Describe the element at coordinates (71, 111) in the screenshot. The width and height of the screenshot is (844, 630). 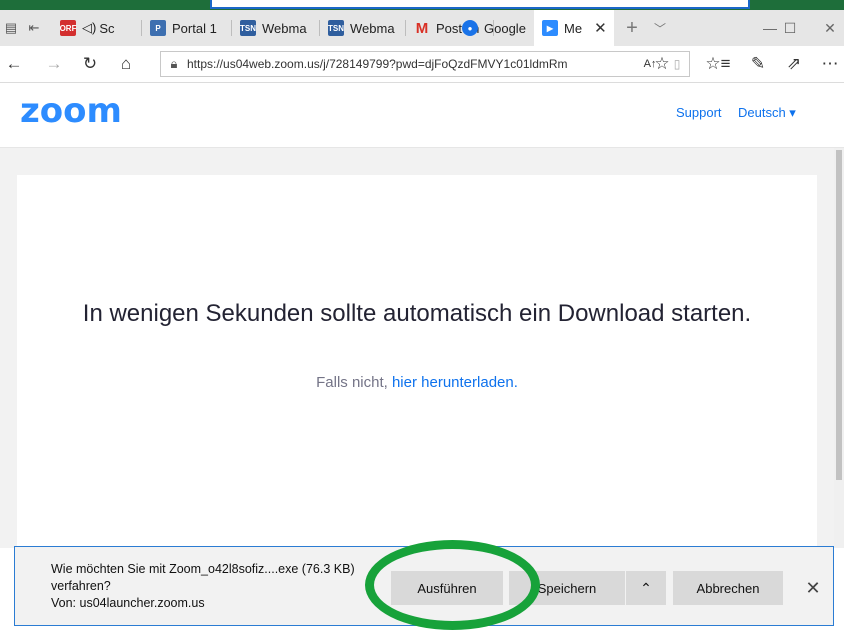
I see `zoom-logo: zoom` at that location.